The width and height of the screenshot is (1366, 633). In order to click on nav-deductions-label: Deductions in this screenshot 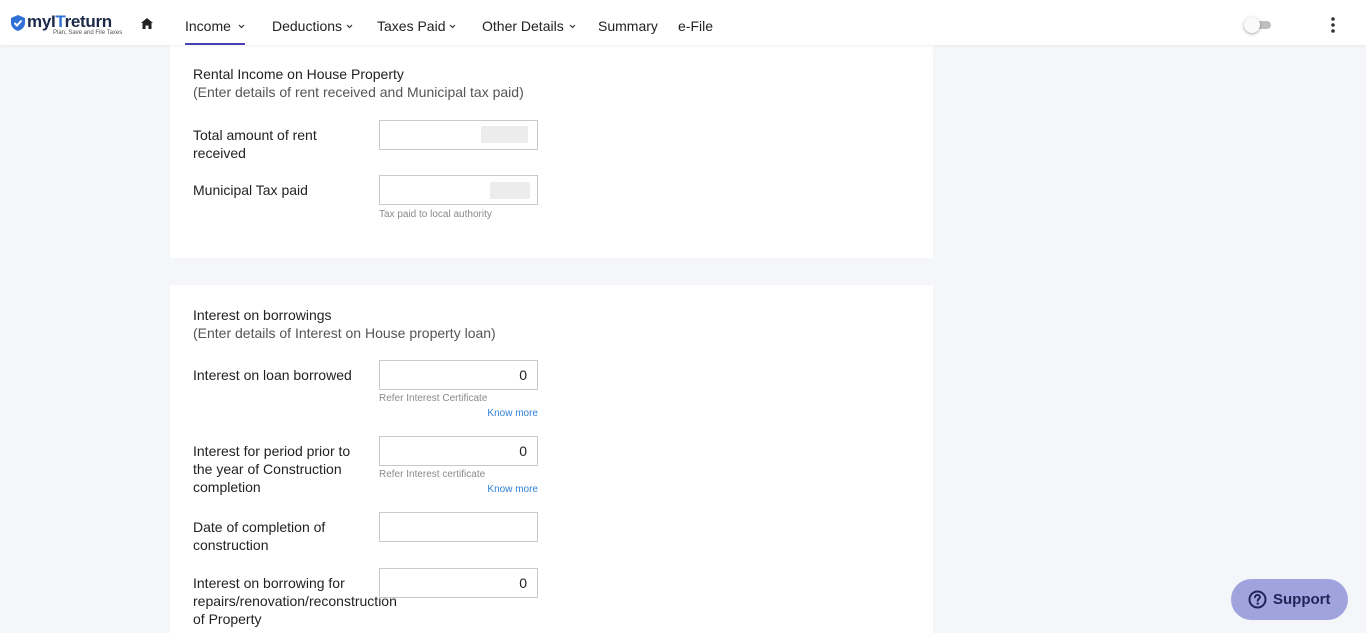, I will do `click(307, 26)`.